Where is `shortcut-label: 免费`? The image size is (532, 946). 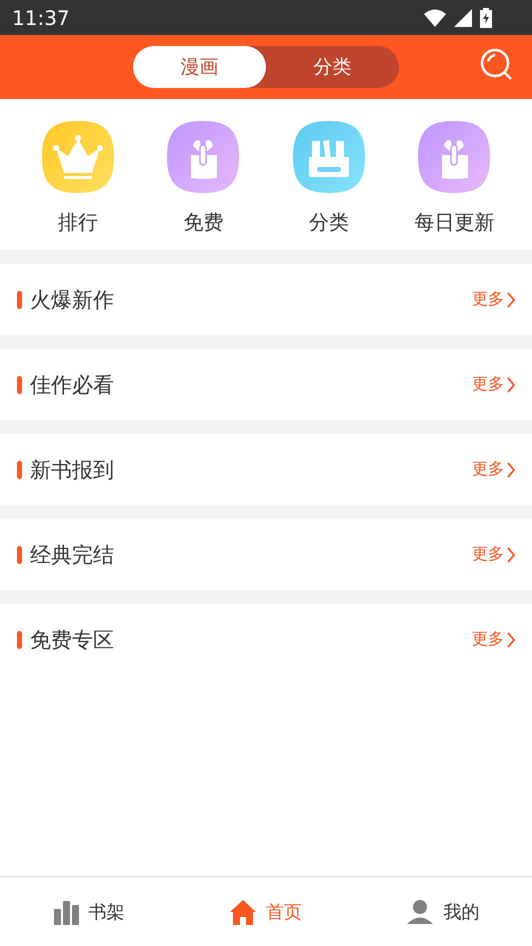
shortcut-label: 免费 is located at coordinates (203, 222).